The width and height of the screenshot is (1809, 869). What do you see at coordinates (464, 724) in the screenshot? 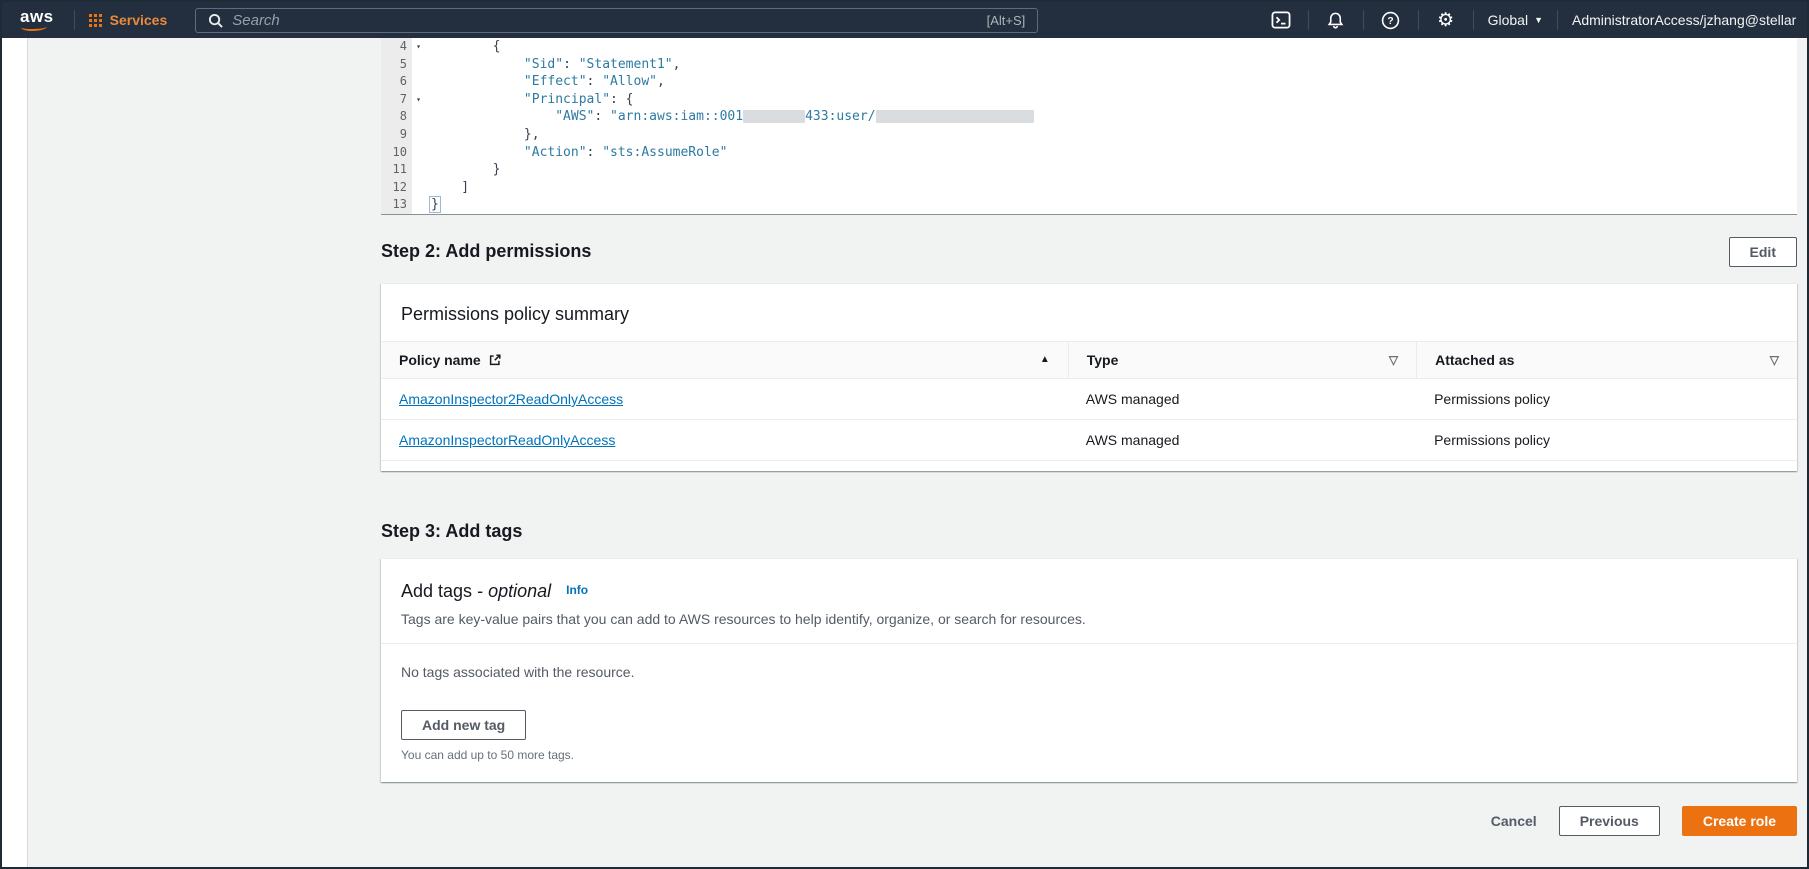
I see `add-new-tag-button: Add new tag` at bounding box center [464, 724].